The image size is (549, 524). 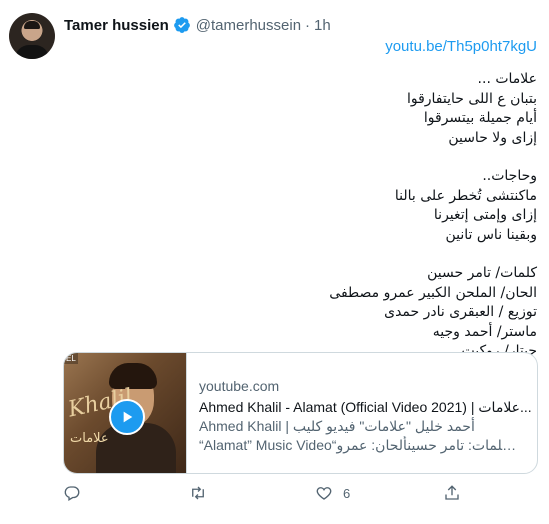 What do you see at coordinates (273, 496) in the screenshot?
I see `tweet-actions: 6` at bounding box center [273, 496].